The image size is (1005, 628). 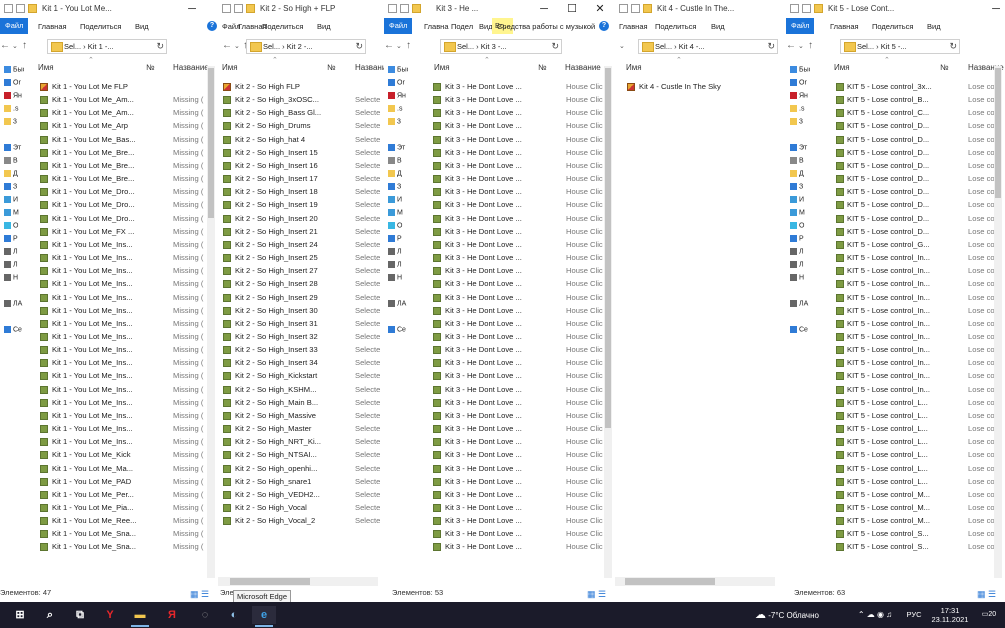 I want to click on file-row: Kit 2 - So High_Insert 18 Selecte, so click(x=301, y=192).